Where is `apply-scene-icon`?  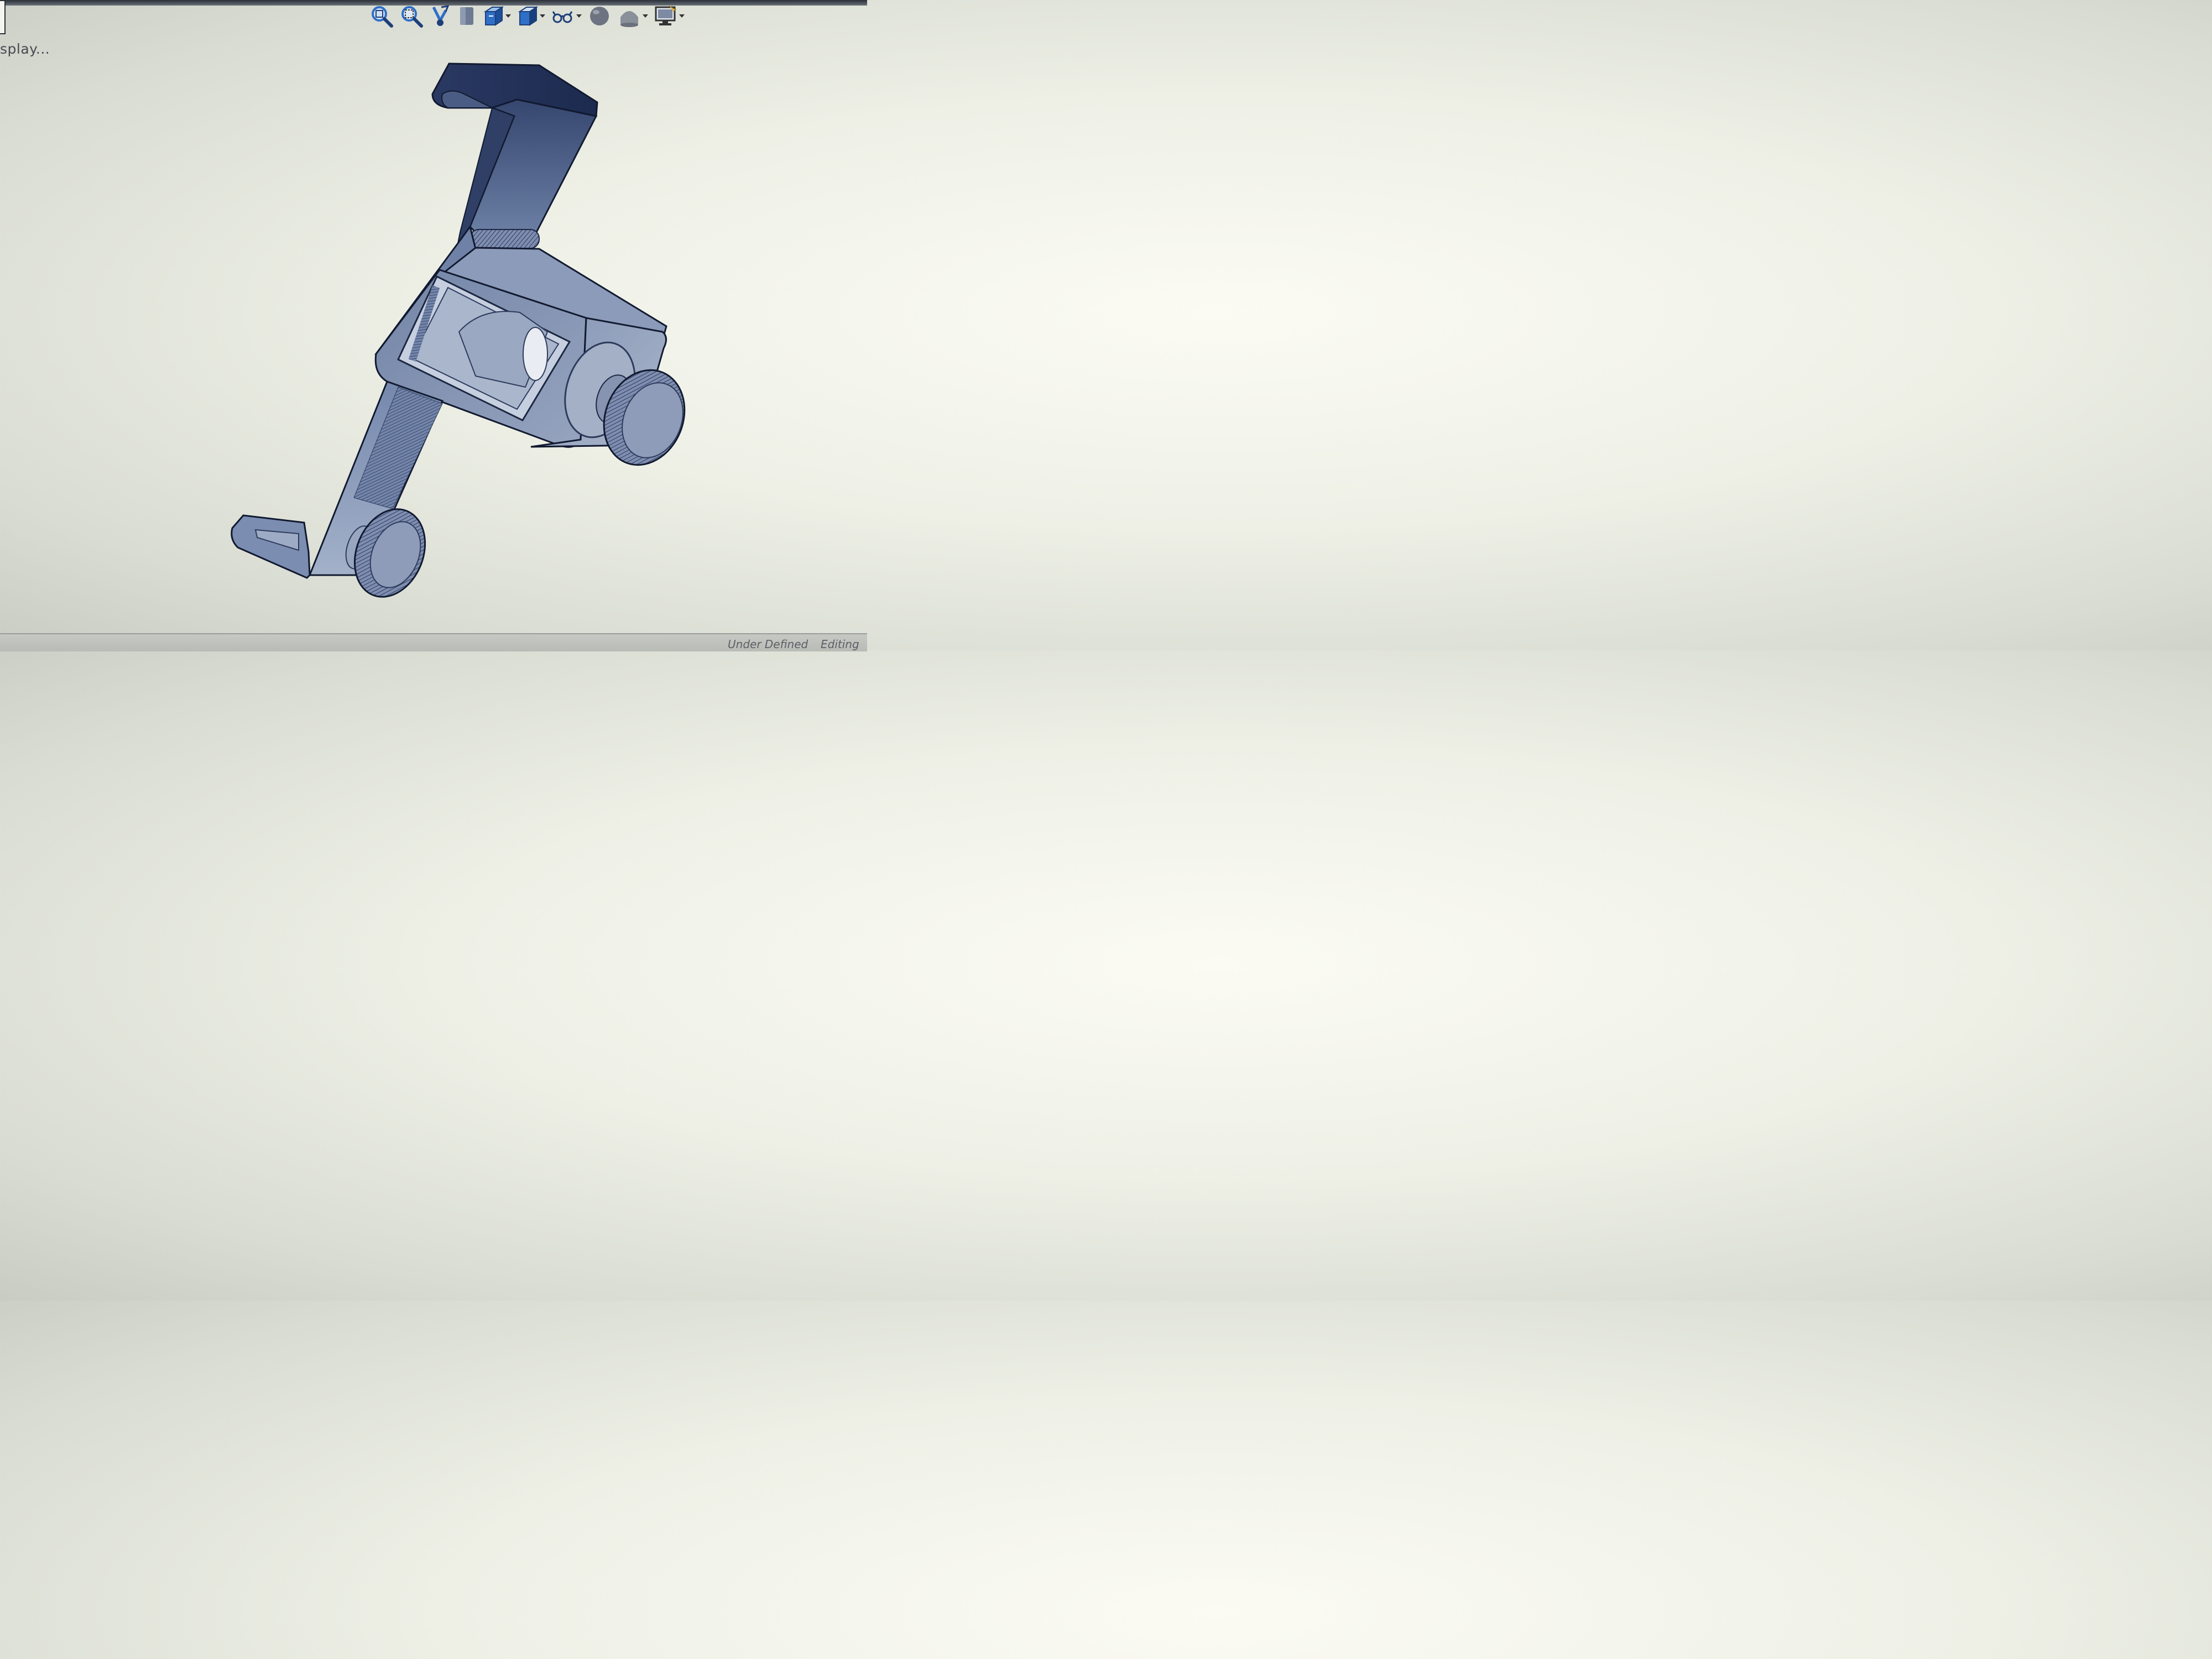
apply-scene-icon is located at coordinates (629, 19).